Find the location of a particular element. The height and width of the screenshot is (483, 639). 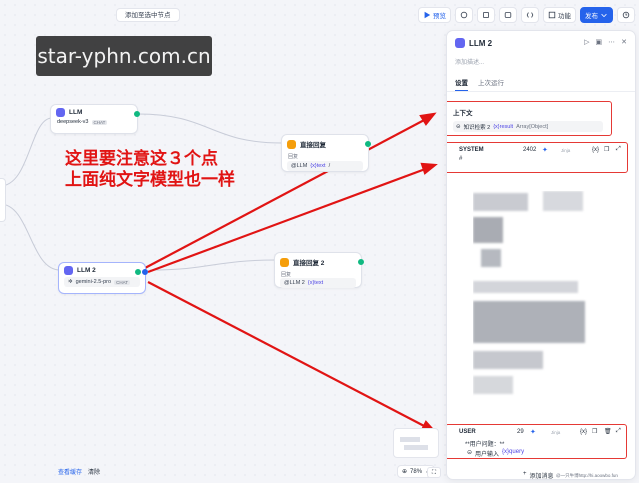

view-cache-button: 查看缓存 is located at coordinates (70, 471).